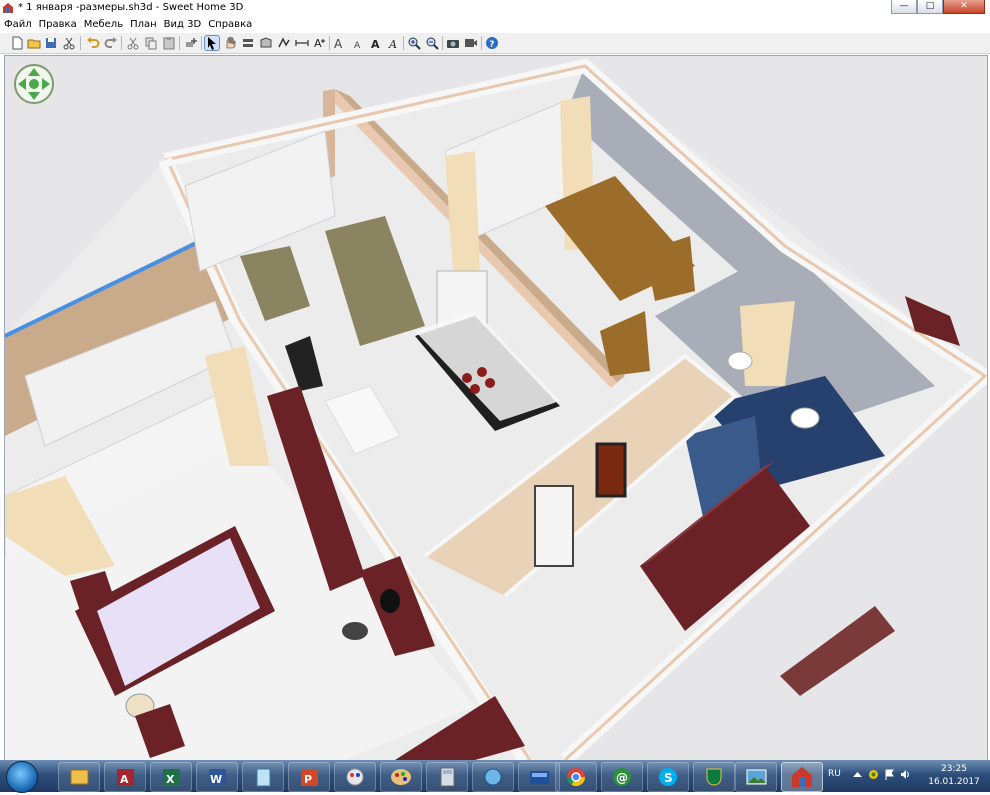 The image size is (990, 795). Describe the element at coordinates (230, 24) in the screenshot. I see `menu-help: Справка` at that location.